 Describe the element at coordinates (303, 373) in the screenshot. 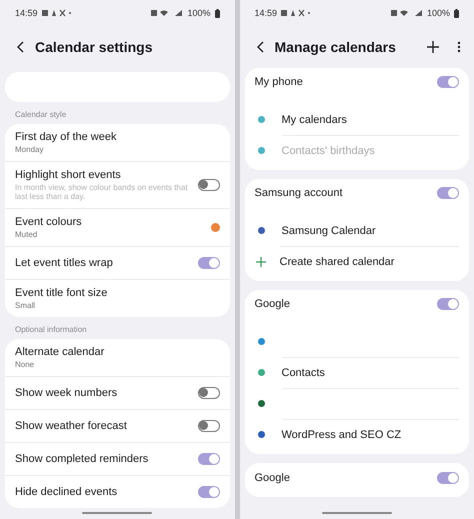

I see `calendar-name: Contacts` at that location.